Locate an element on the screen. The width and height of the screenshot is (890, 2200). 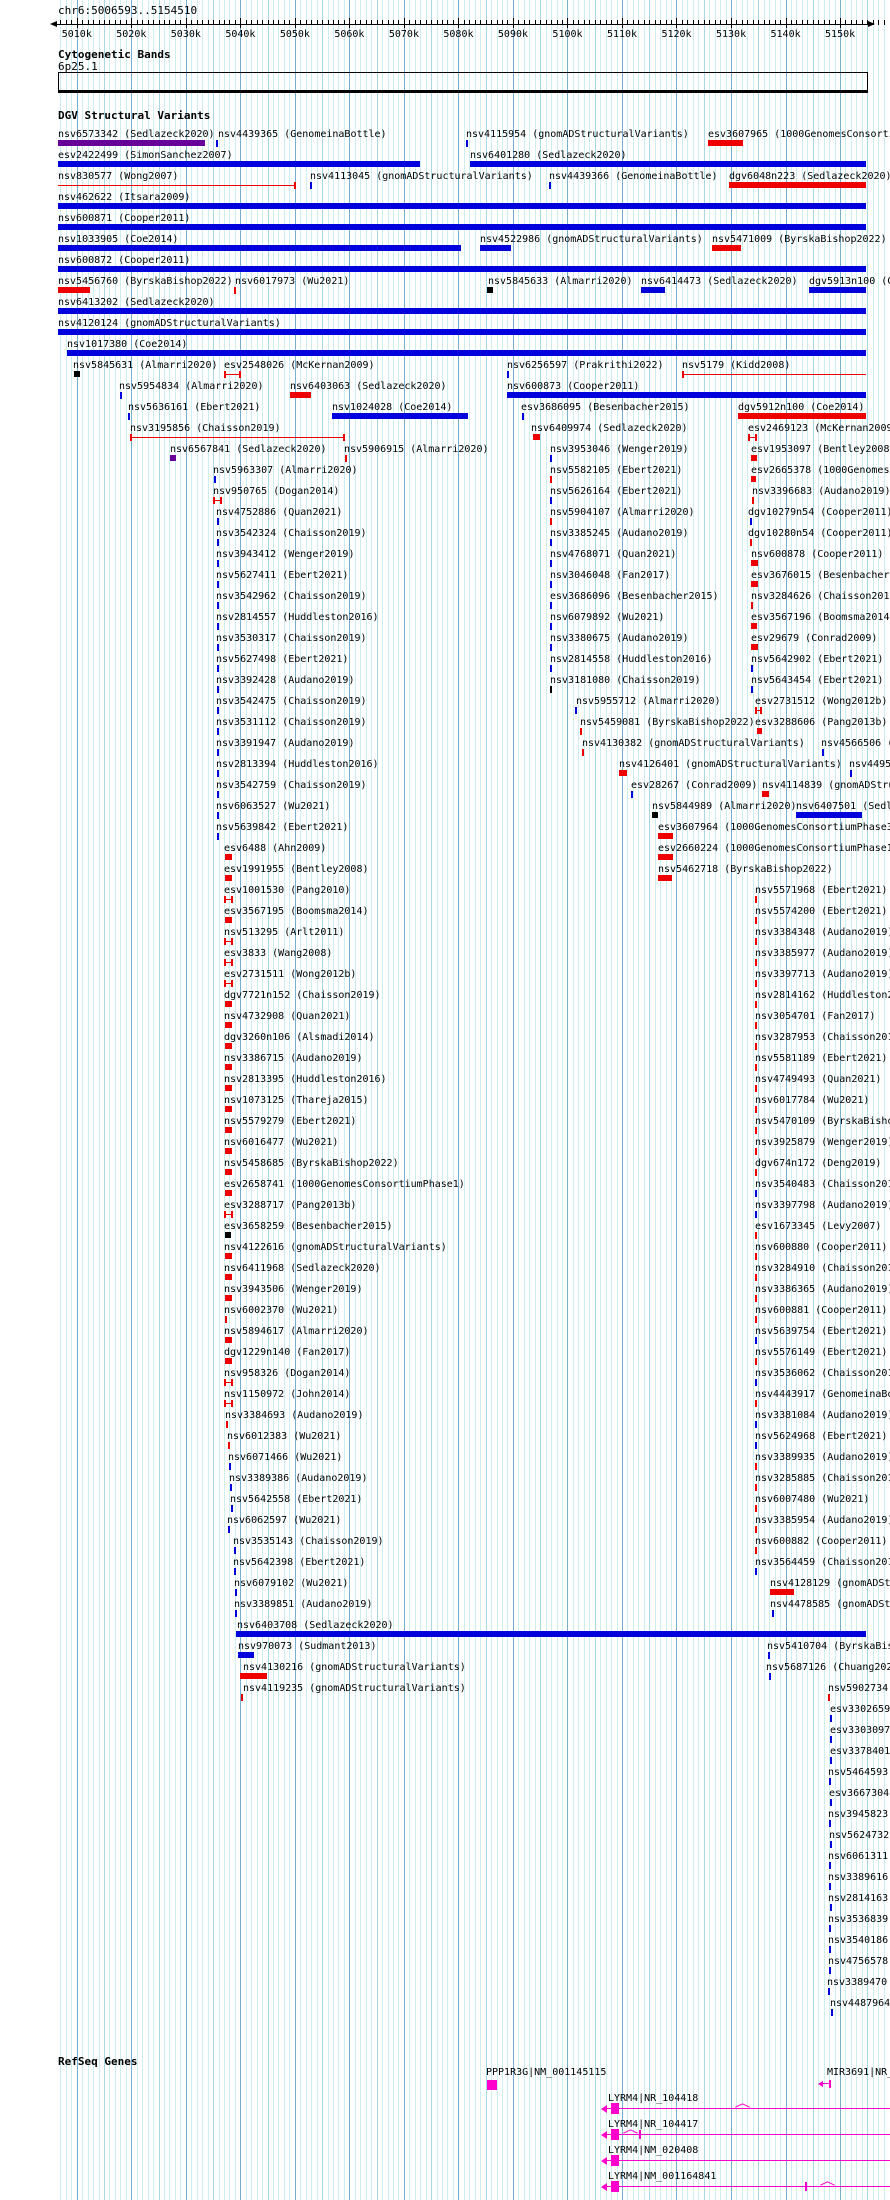
variant-label: nsv6401280 (Sedlazeck2020) is located at coordinates (548, 156).